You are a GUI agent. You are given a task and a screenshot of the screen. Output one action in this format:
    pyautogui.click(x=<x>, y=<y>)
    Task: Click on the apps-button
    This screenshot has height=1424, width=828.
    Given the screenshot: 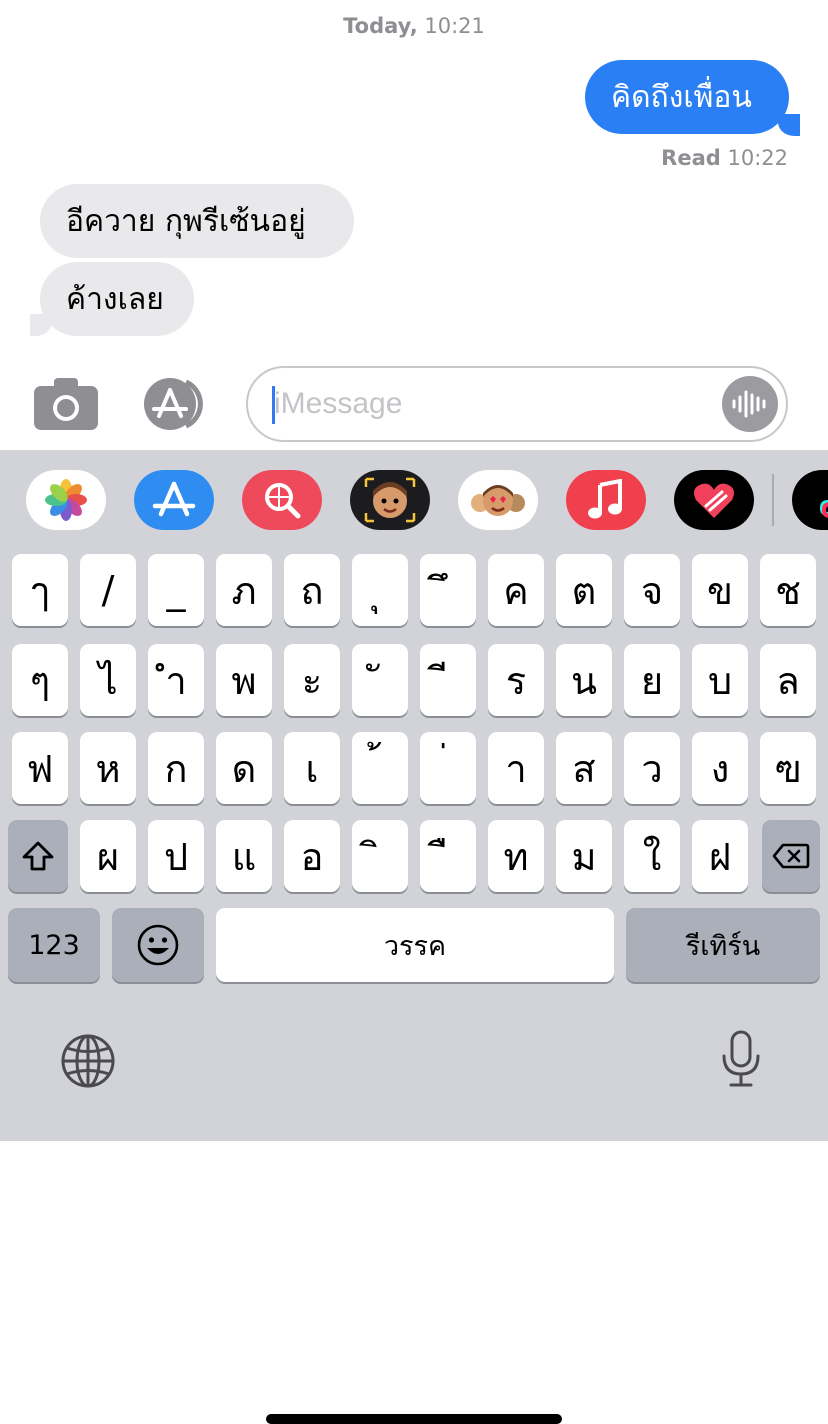 What is the action you would take?
    pyautogui.click(x=177, y=406)
    